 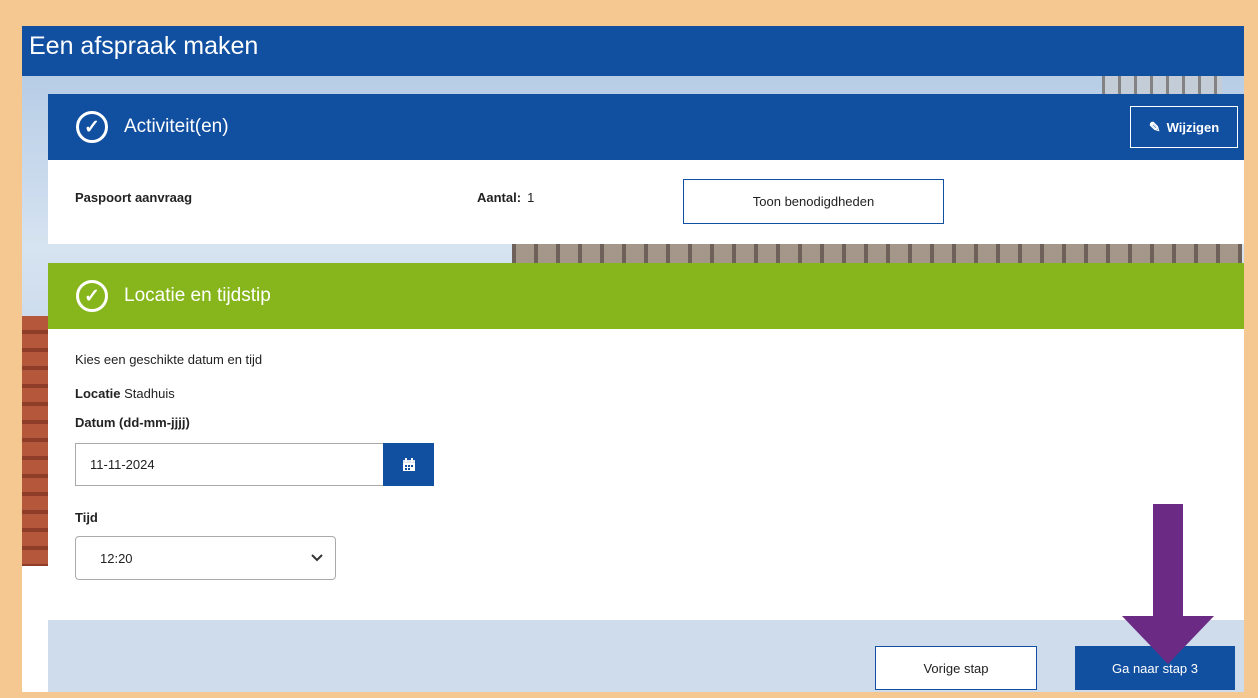 I want to click on location-line: Locatie Stadhuis, so click(x=125, y=393).